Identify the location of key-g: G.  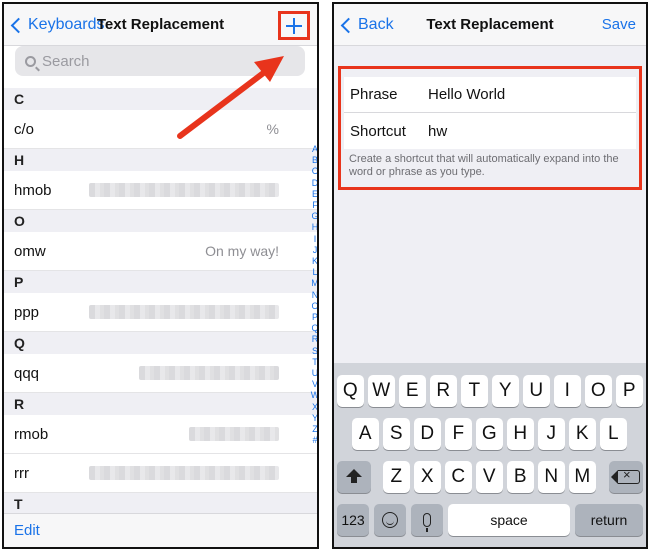
(489, 434).